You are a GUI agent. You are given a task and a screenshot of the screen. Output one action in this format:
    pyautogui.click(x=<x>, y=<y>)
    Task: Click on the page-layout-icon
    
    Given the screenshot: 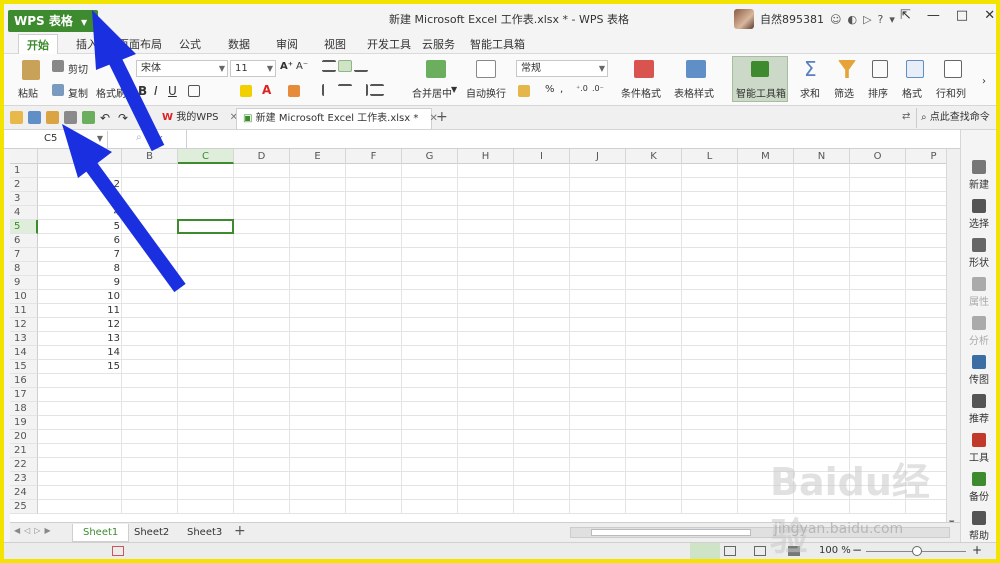 What is the action you would take?
    pyautogui.click(x=730, y=551)
    